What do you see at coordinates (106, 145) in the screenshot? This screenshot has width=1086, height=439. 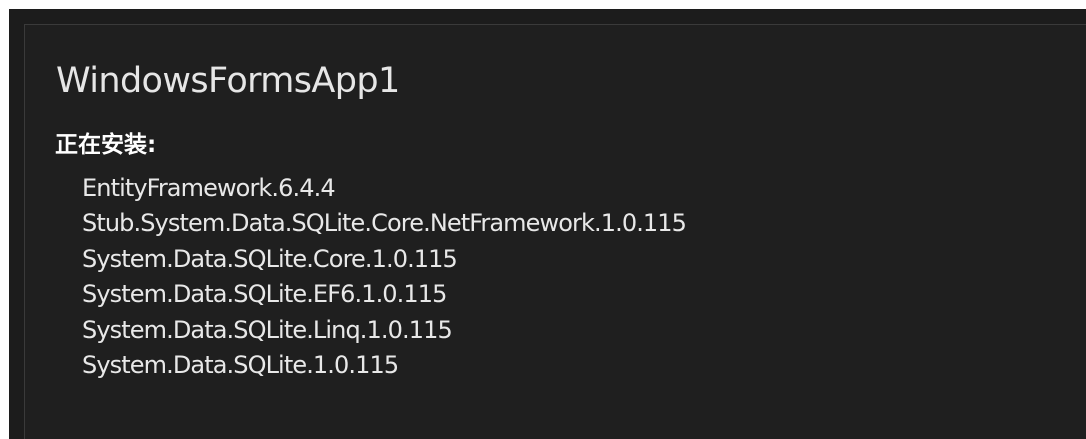 I see `installing-label: 正在安装:` at bounding box center [106, 145].